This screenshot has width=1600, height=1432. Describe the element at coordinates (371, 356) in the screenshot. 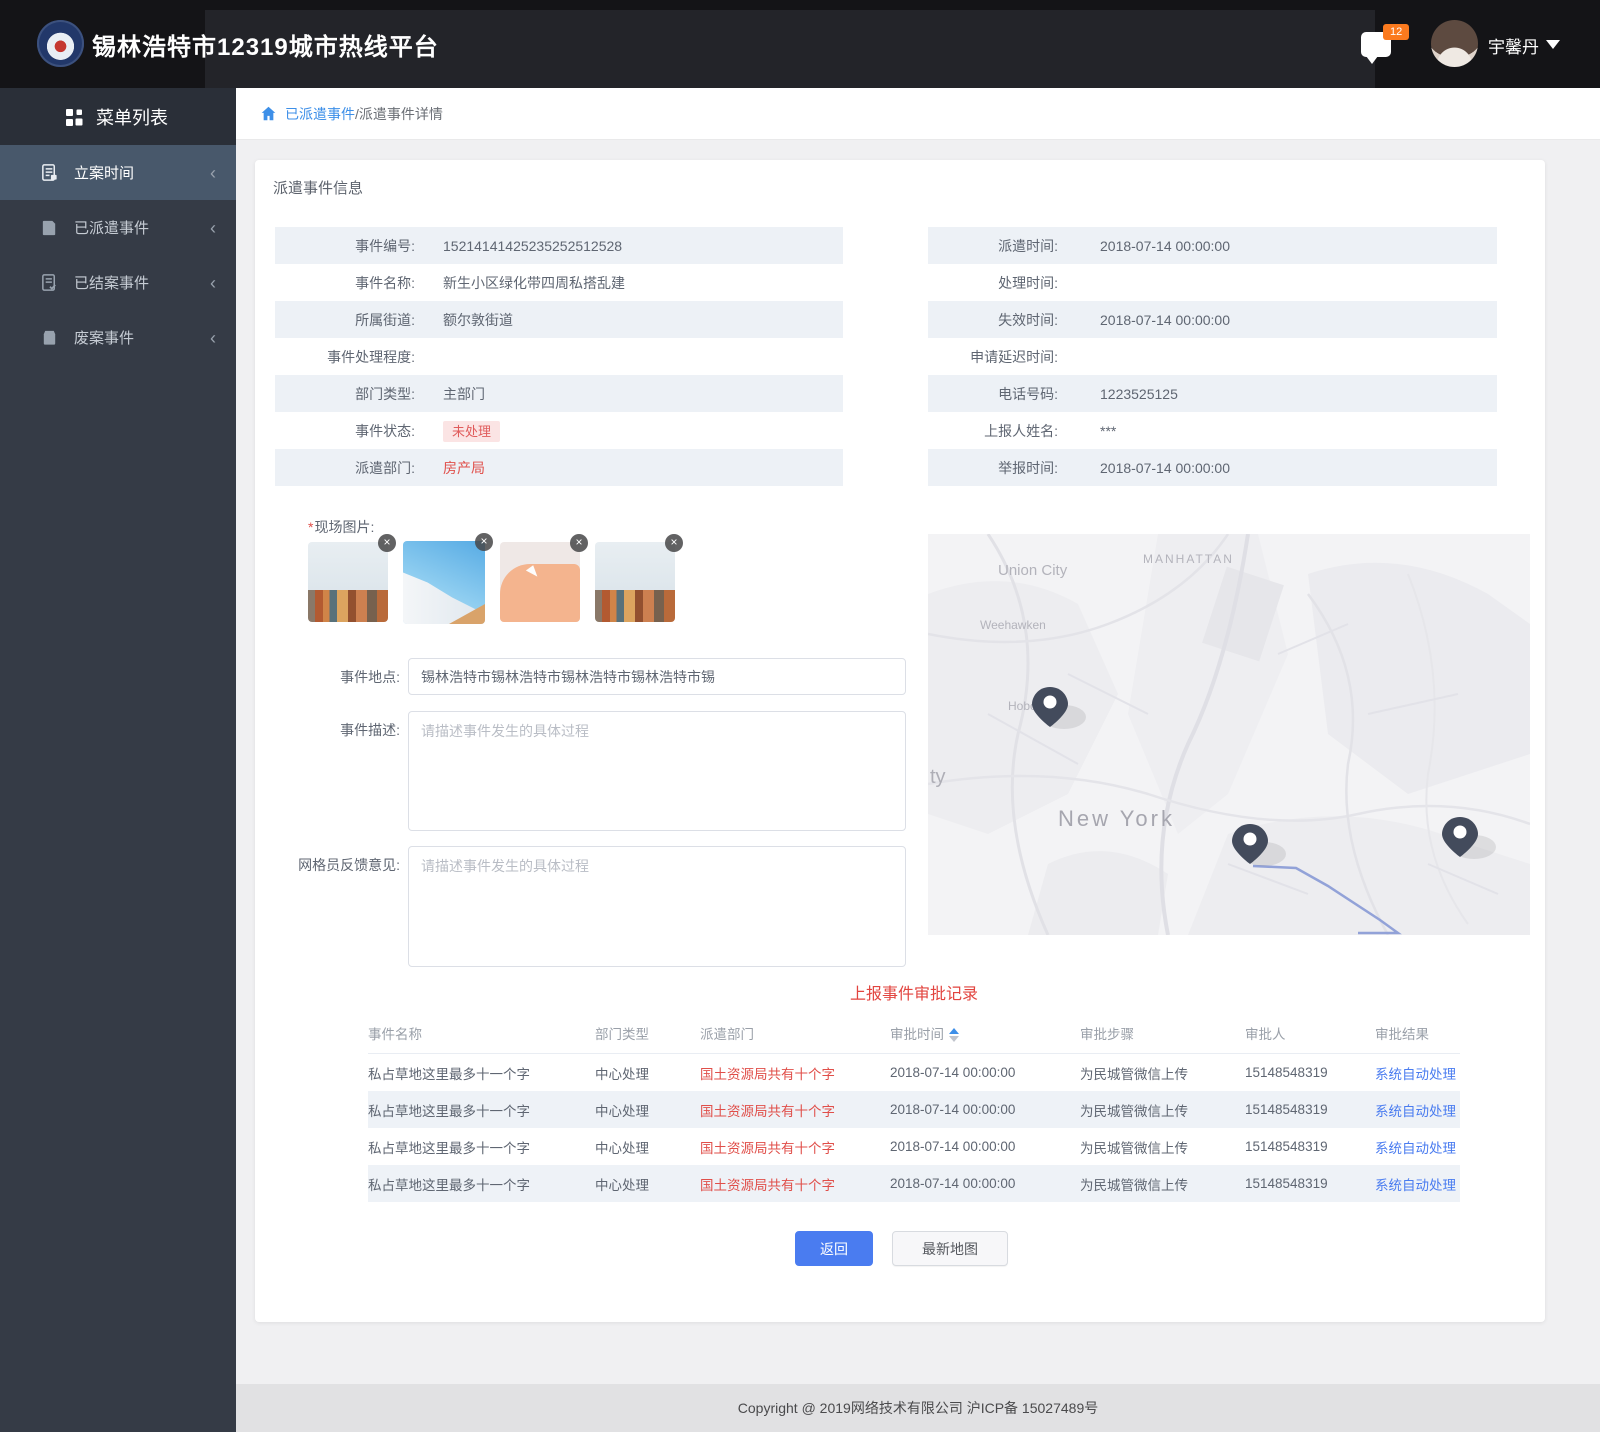

I see `field-label: 事件处理程度:` at that location.